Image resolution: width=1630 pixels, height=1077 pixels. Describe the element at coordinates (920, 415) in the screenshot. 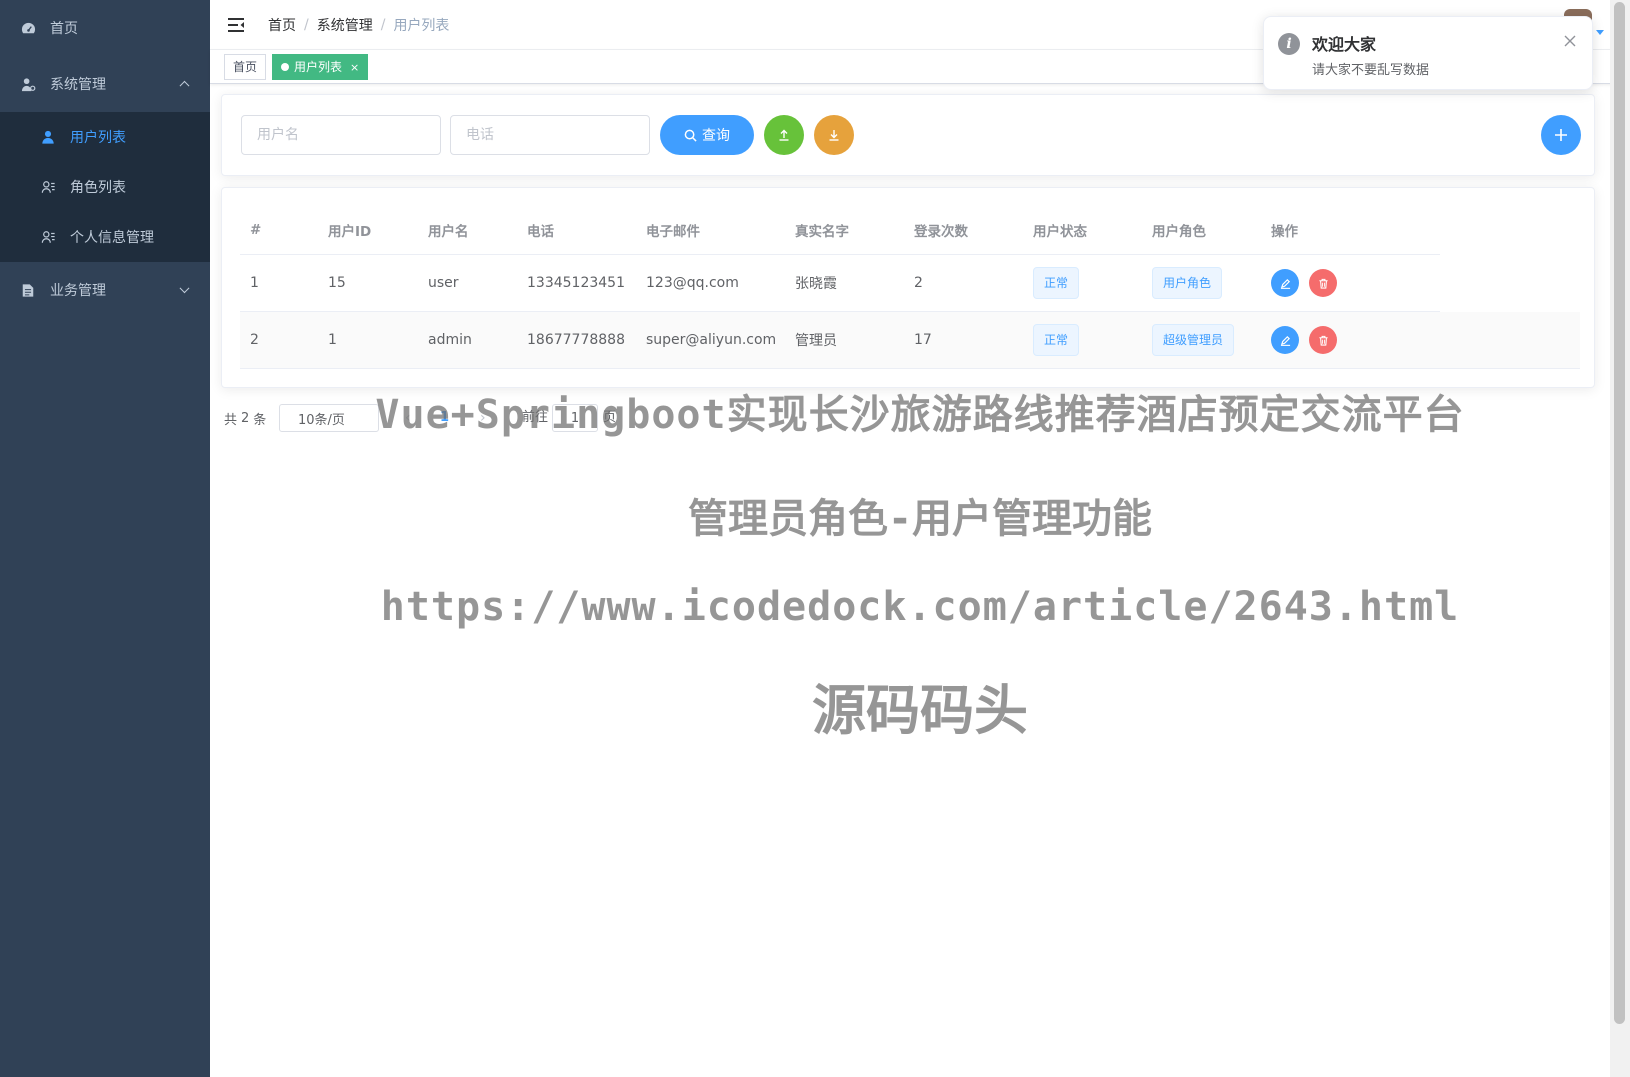

I see `watermark-title: Vue+Springboot实现长沙旅游路线推荐酒店预定交流平台` at that location.